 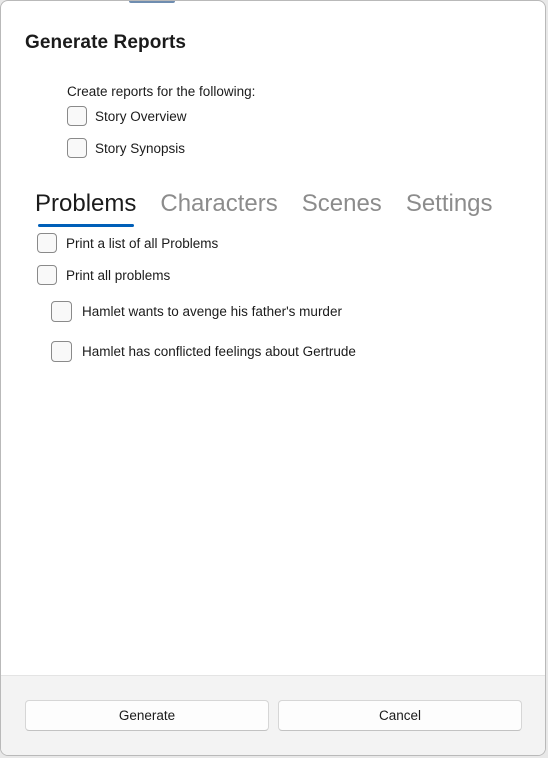 I want to click on tab-scenes-label: Scenes, so click(x=341, y=203).